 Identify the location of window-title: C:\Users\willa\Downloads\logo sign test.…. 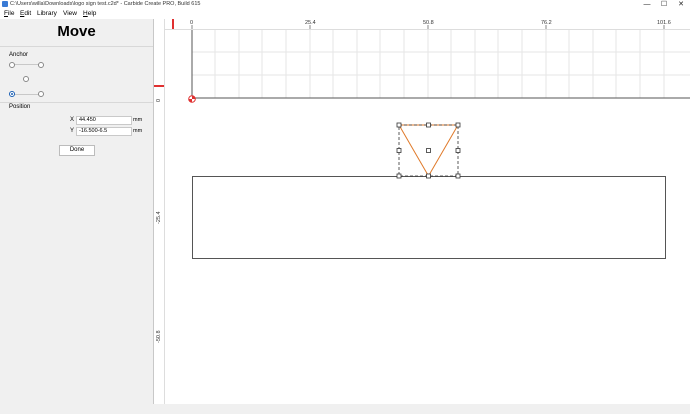
(105, 4).